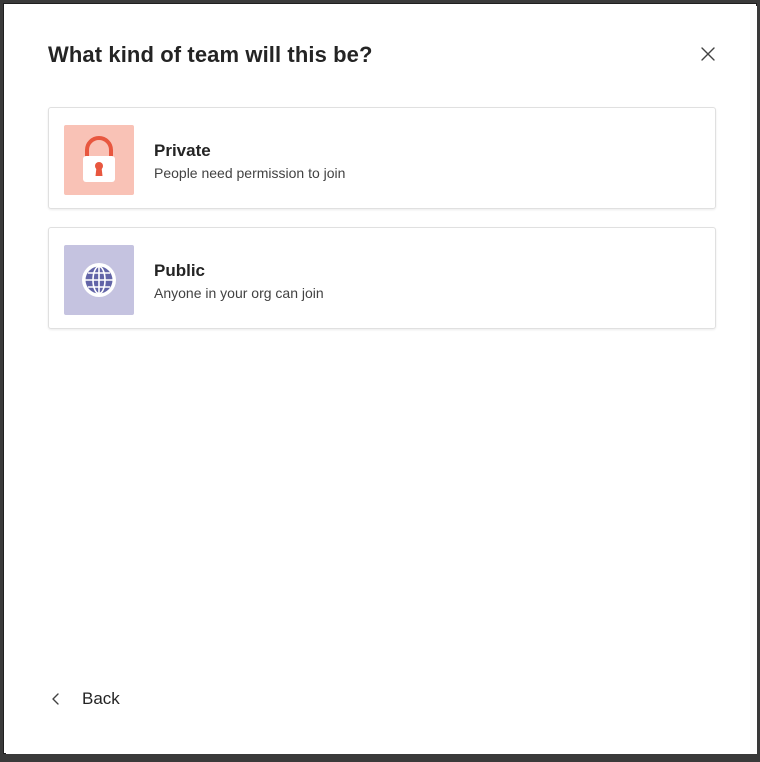 This screenshot has height=762, width=760. What do you see at coordinates (382, 158) in the screenshot?
I see `private-team-option: Private People need permission to join` at bounding box center [382, 158].